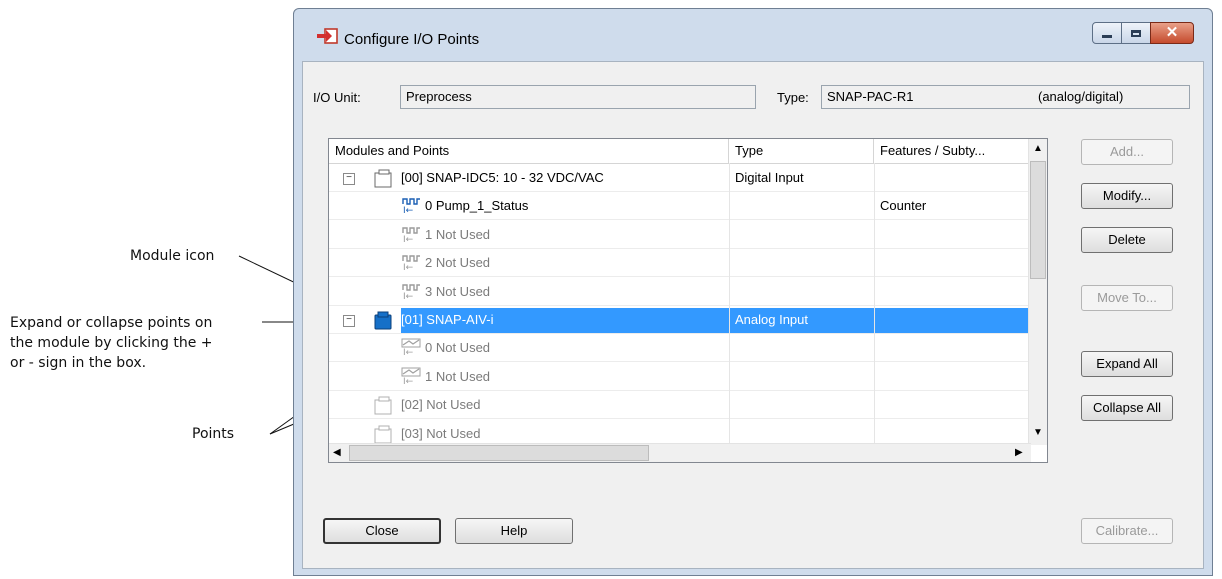  I want to click on cell-type: Analog Input, so click(772, 319).